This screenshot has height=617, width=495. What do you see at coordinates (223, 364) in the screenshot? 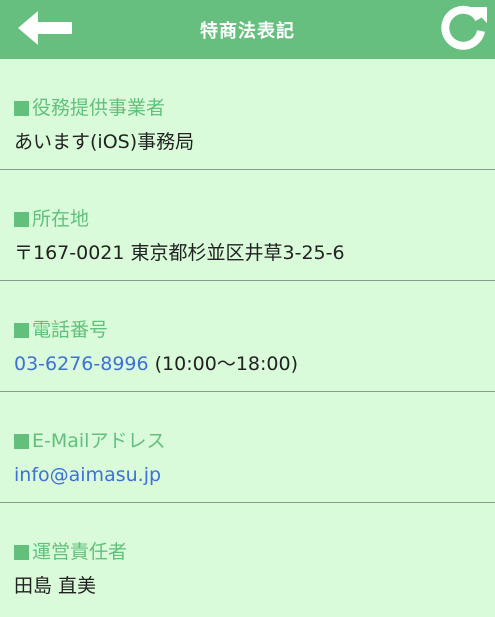
I see `phone-hours: (10:00〜18:00)` at bounding box center [223, 364].